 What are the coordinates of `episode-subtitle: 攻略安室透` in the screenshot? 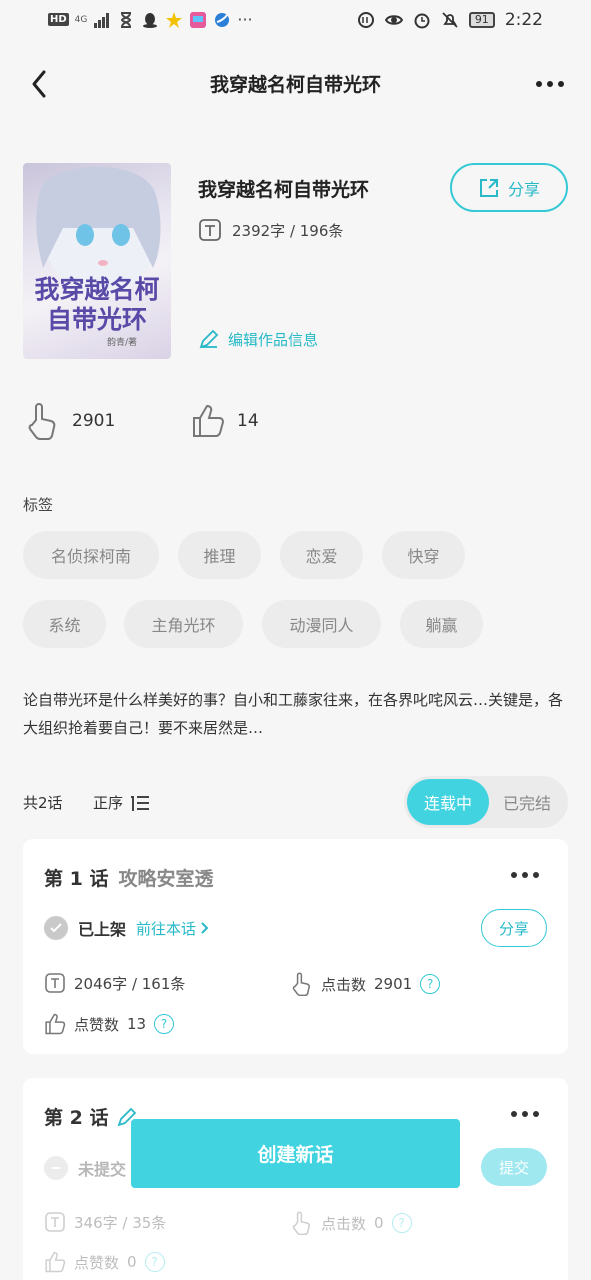 It's located at (166, 879).